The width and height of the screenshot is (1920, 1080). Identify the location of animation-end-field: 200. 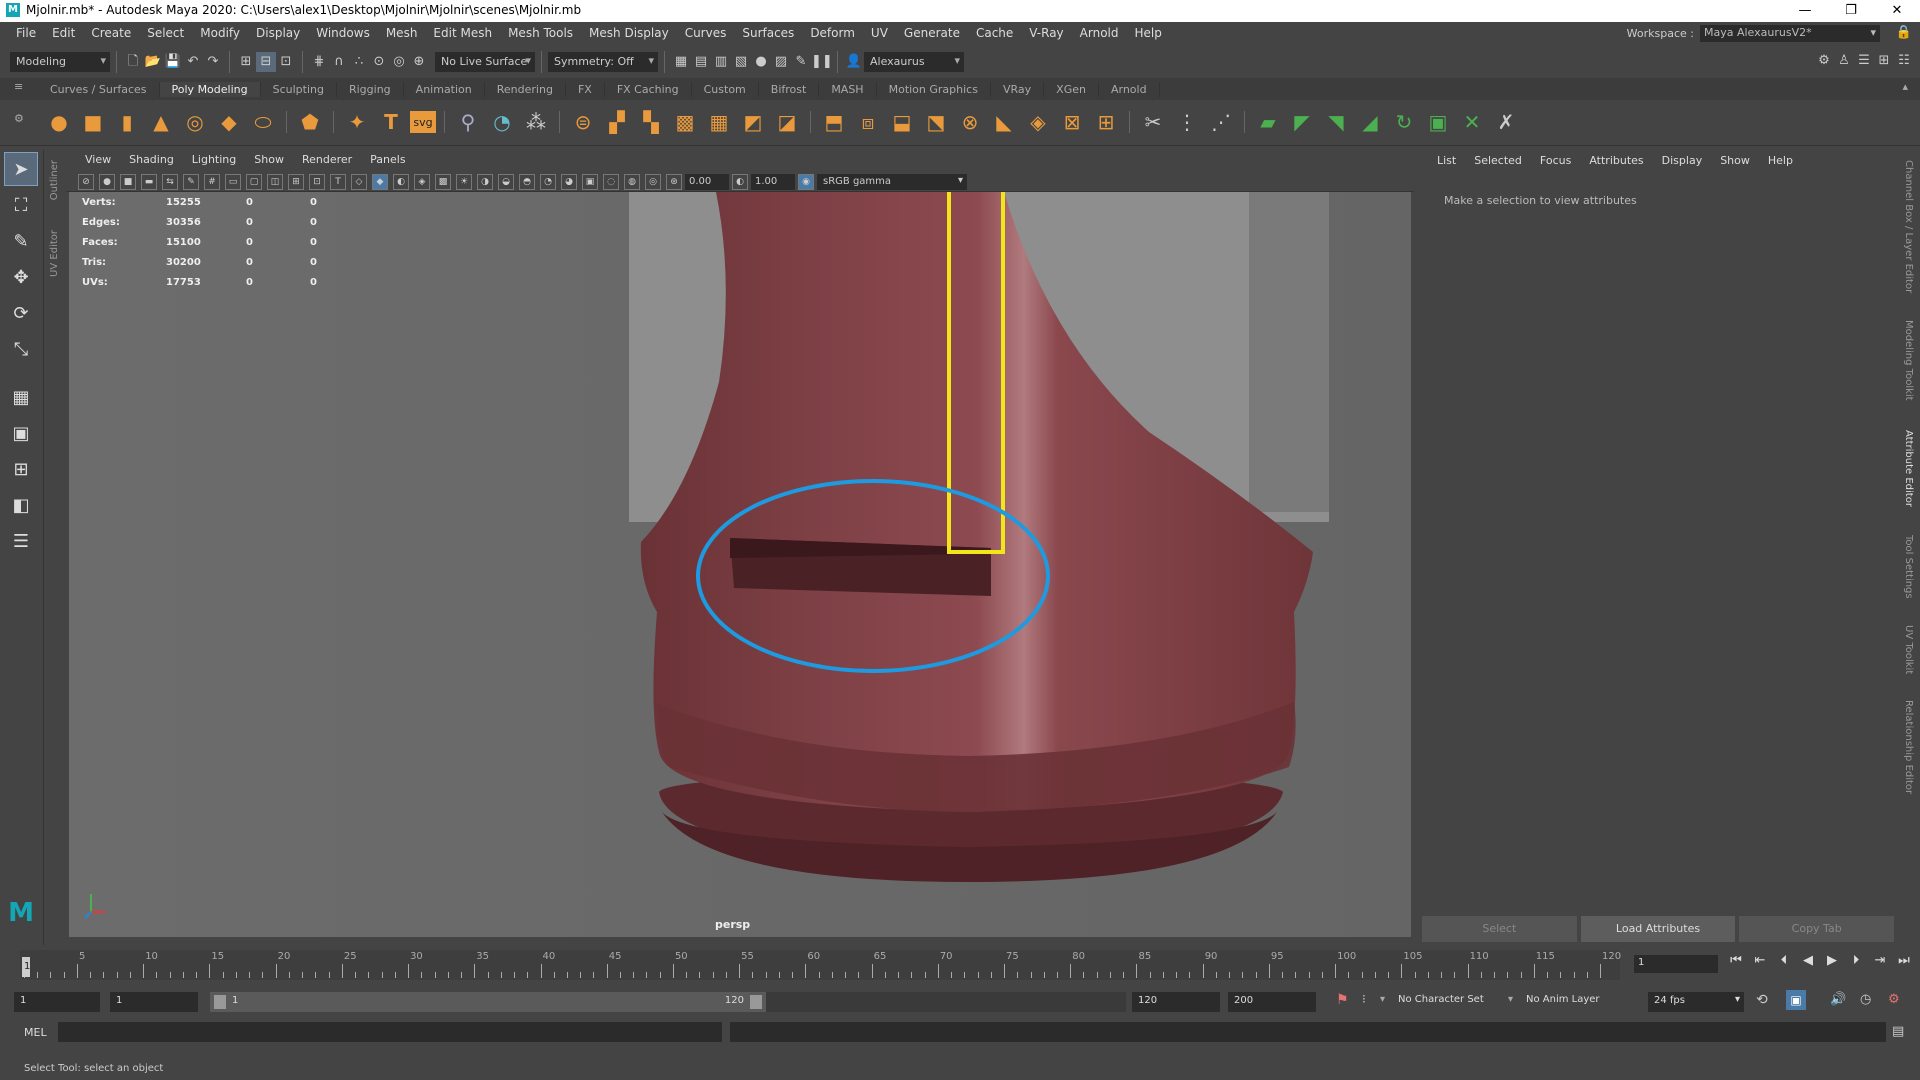
(1272, 1002).